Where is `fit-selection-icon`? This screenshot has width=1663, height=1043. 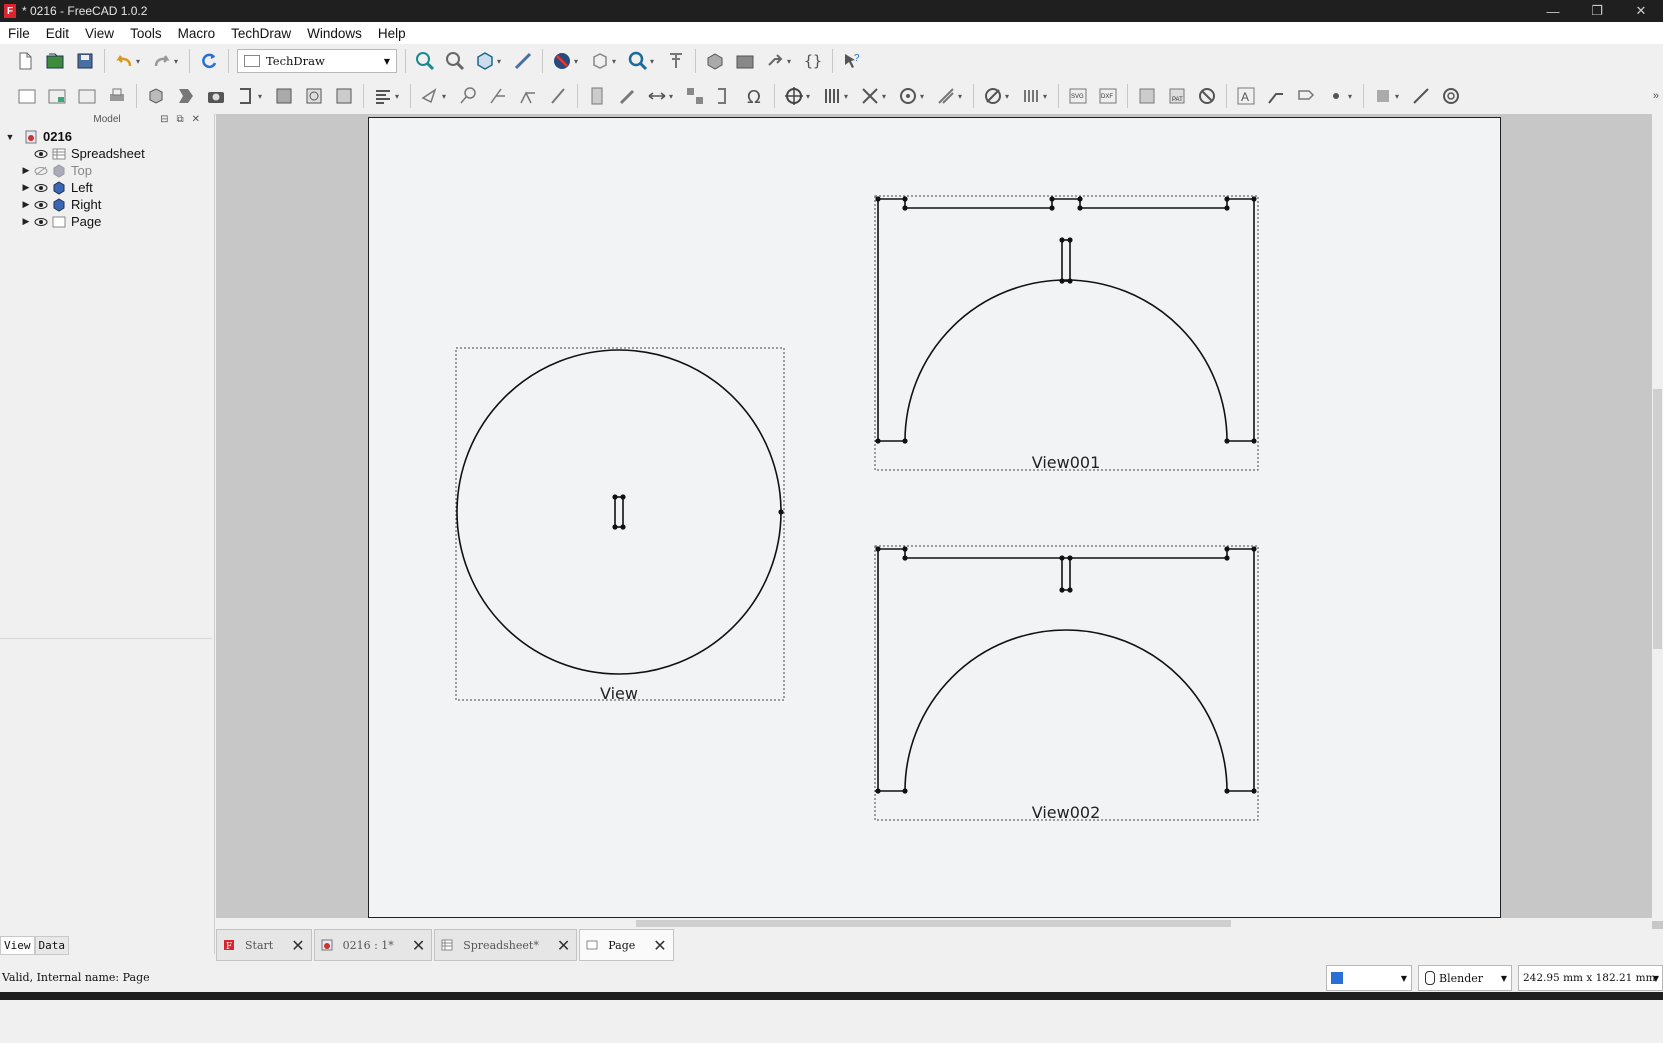 fit-selection-icon is located at coordinates (455, 61).